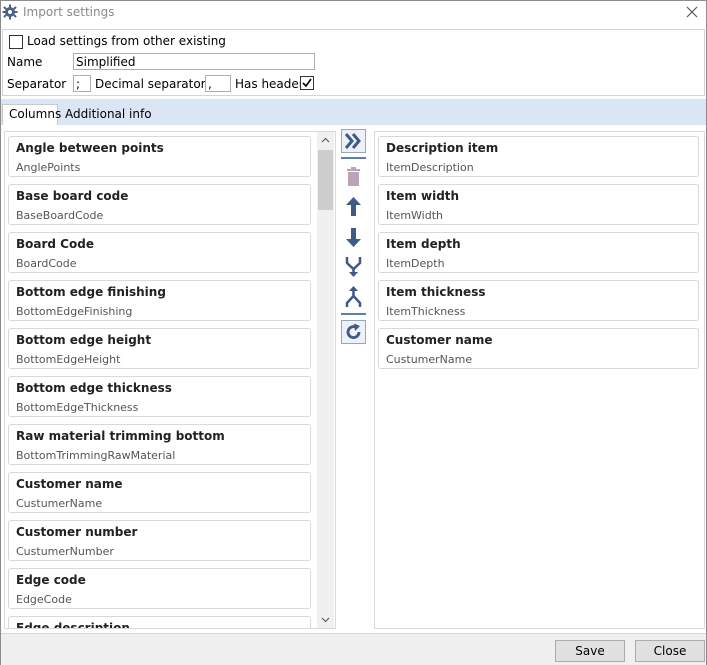 This screenshot has height=665, width=707. I want to click on column-title: Item thickness, so click(436, 292).